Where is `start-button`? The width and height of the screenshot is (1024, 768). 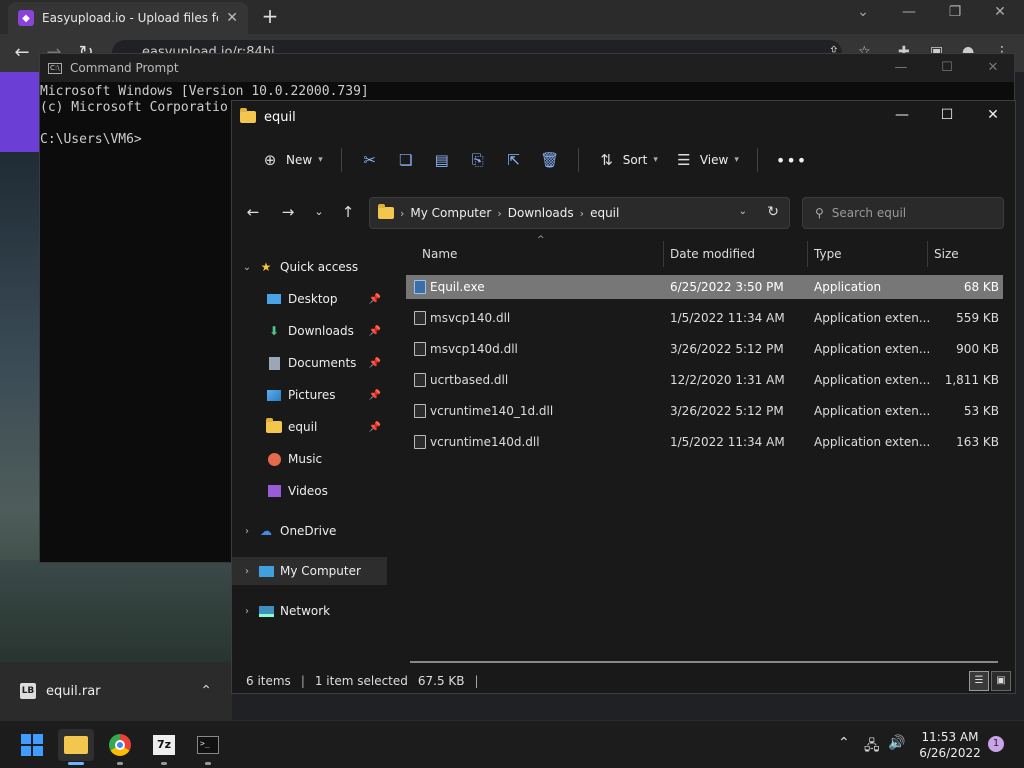
start-button is located at coordinates (32, 745).